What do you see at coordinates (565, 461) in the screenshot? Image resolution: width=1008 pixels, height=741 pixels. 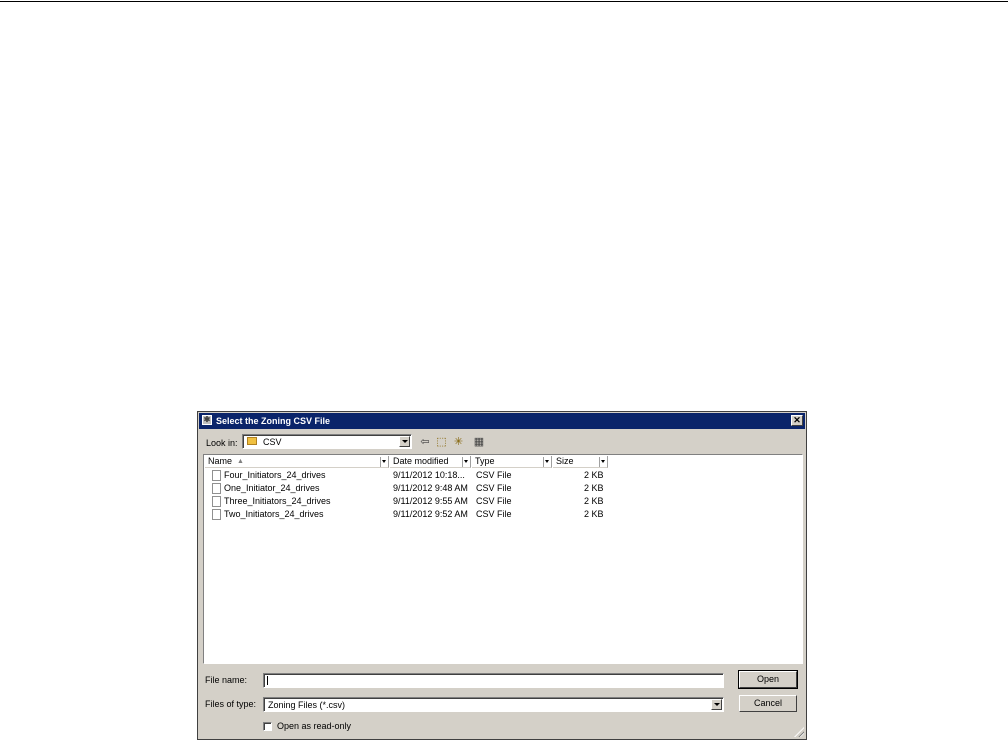 I see `column-header-label: Size` at bounding box center [565, 461].